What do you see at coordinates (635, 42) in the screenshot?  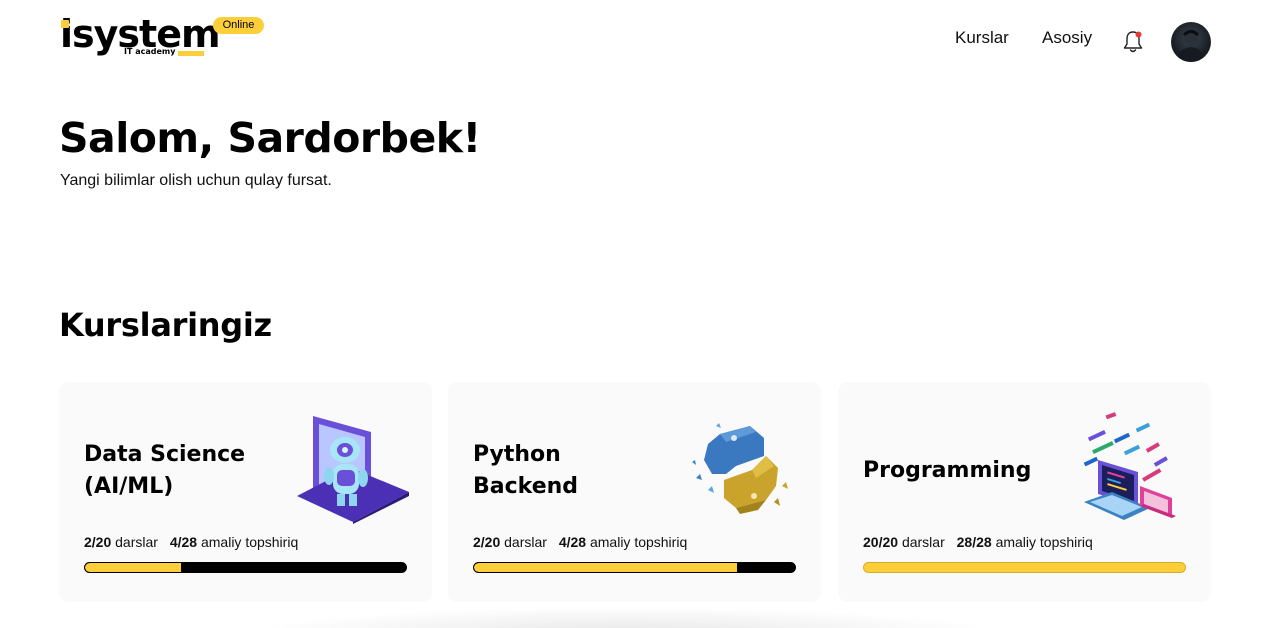 I see `header: isystem IT academy Online Kurslar Asosiy` at bounding box center [635, 42].